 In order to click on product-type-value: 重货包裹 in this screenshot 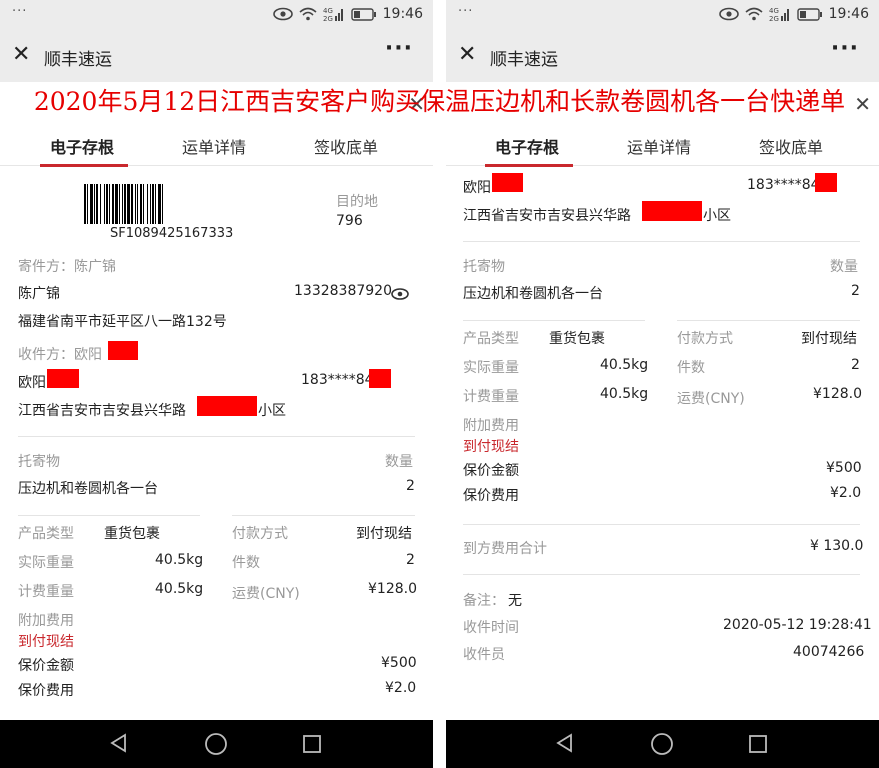, I will do `click(577, 339)`.